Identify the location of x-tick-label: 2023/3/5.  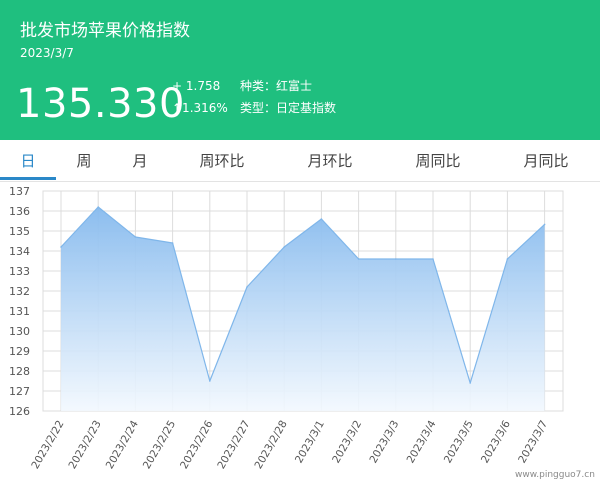
(459, 442).